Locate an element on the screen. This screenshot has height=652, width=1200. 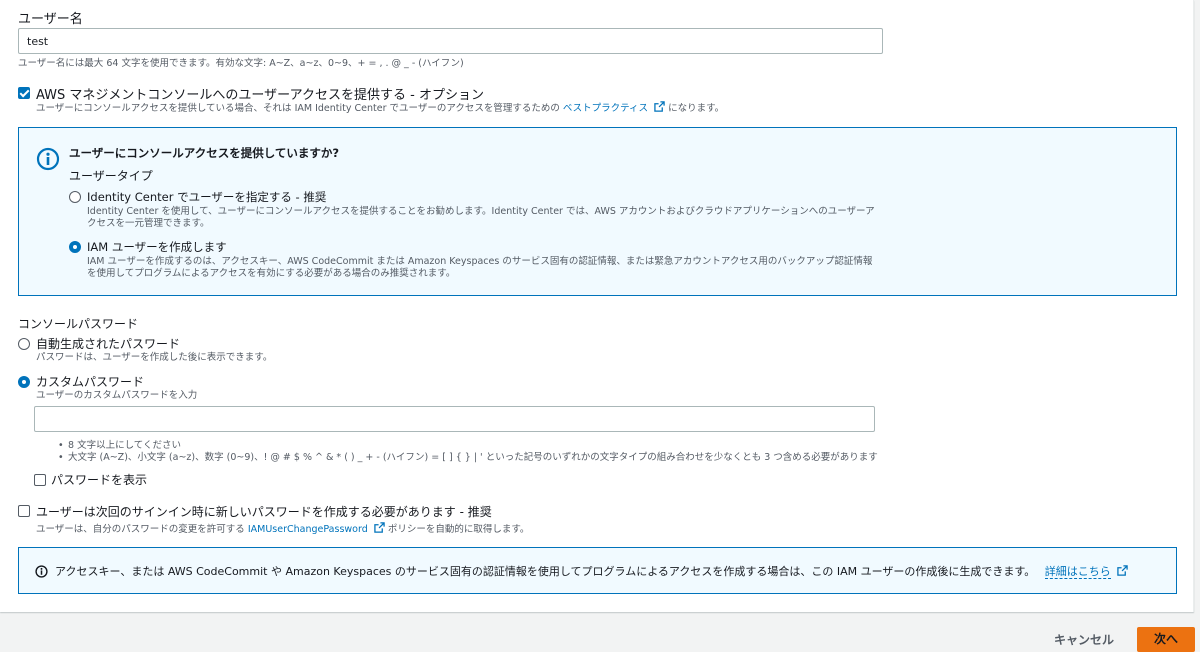
auto-password-radio is located at coordinates (24, 344).